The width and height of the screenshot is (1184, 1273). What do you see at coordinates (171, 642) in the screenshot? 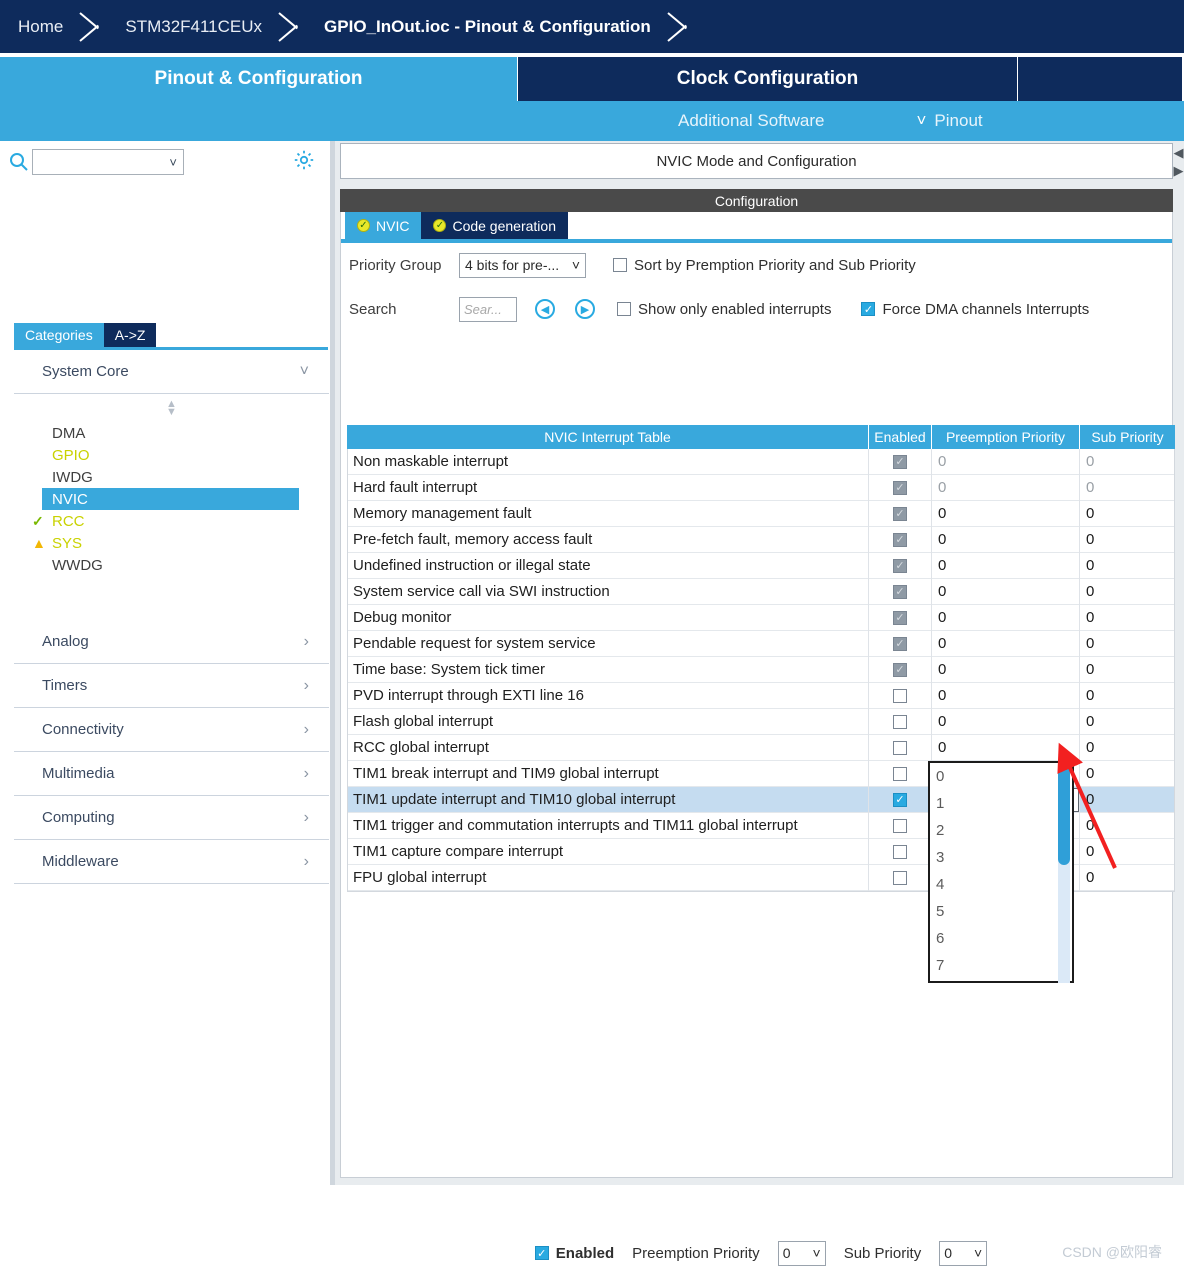
I see `sidebar-category-analog: Analog ›` at bounding box center [171, 642].